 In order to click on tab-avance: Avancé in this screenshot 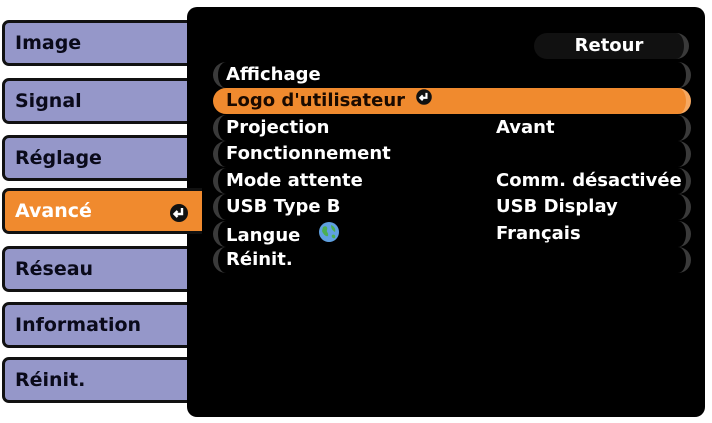, I will do `click(102, 211)`.